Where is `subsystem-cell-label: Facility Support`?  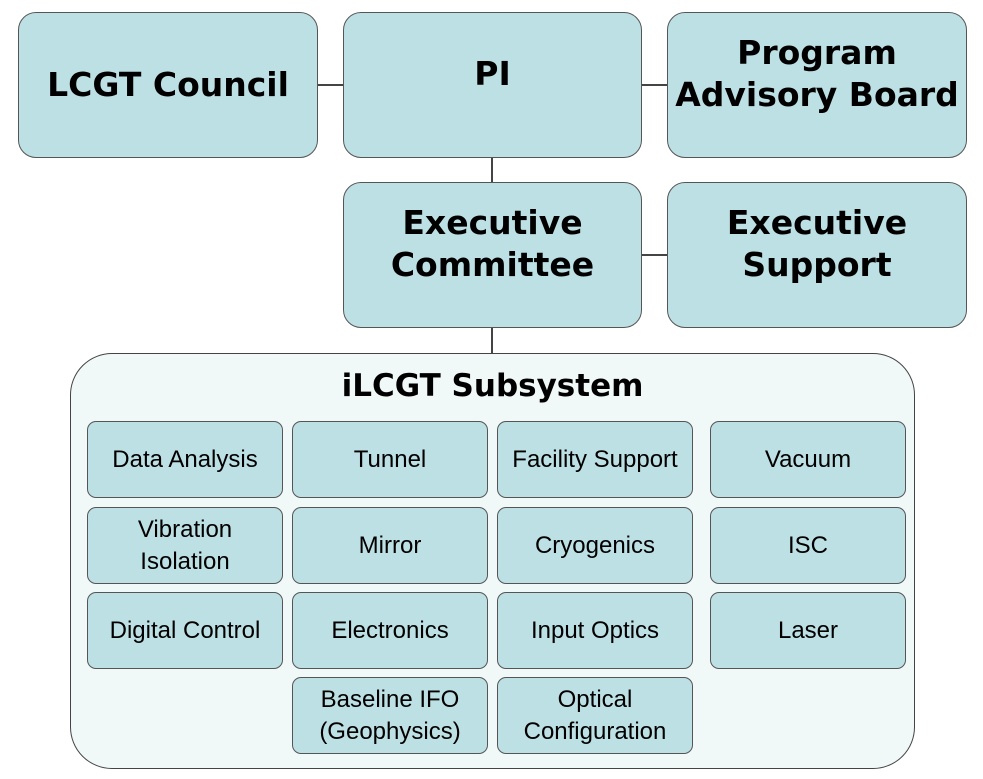
subsystem-cell-label: Facility Support is located at coordinates (594, 460).